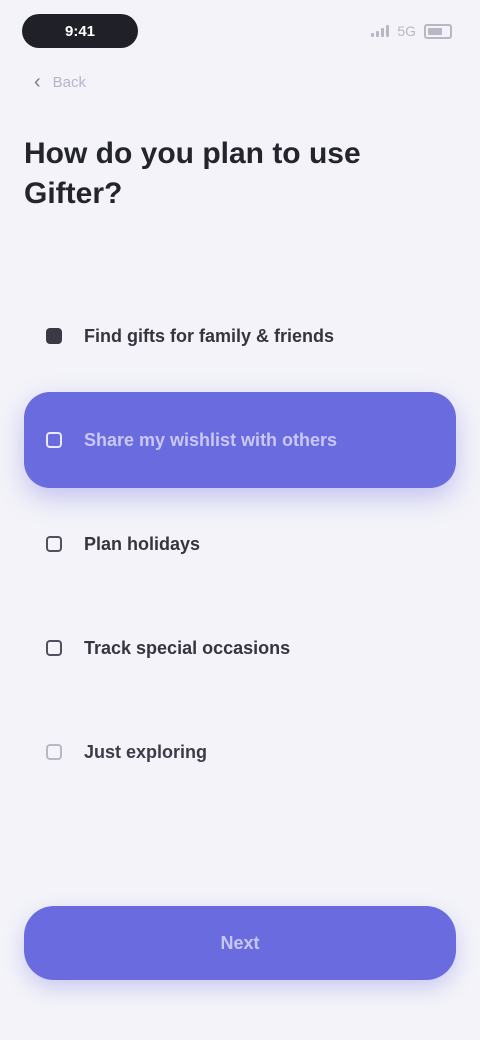 The height and width of the screenshot is (1040, 480). I want to click on question-title: How do you plan to use Gifter?, so click(192, 173).